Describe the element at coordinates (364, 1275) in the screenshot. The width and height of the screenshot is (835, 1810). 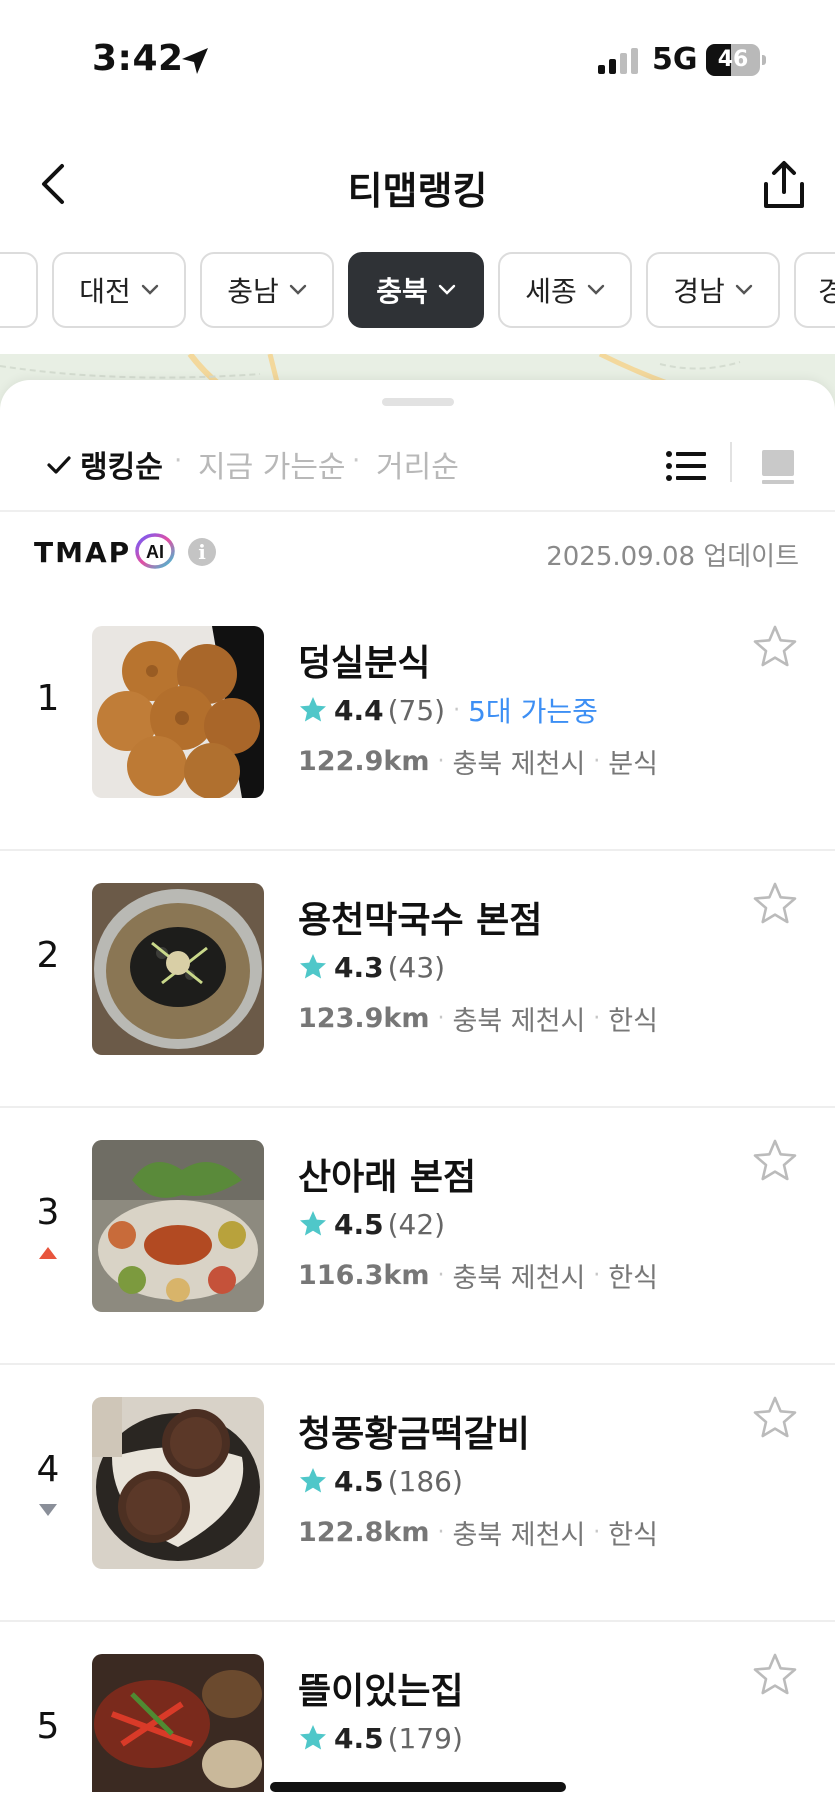
I see `distance: 116.3km` at that location.